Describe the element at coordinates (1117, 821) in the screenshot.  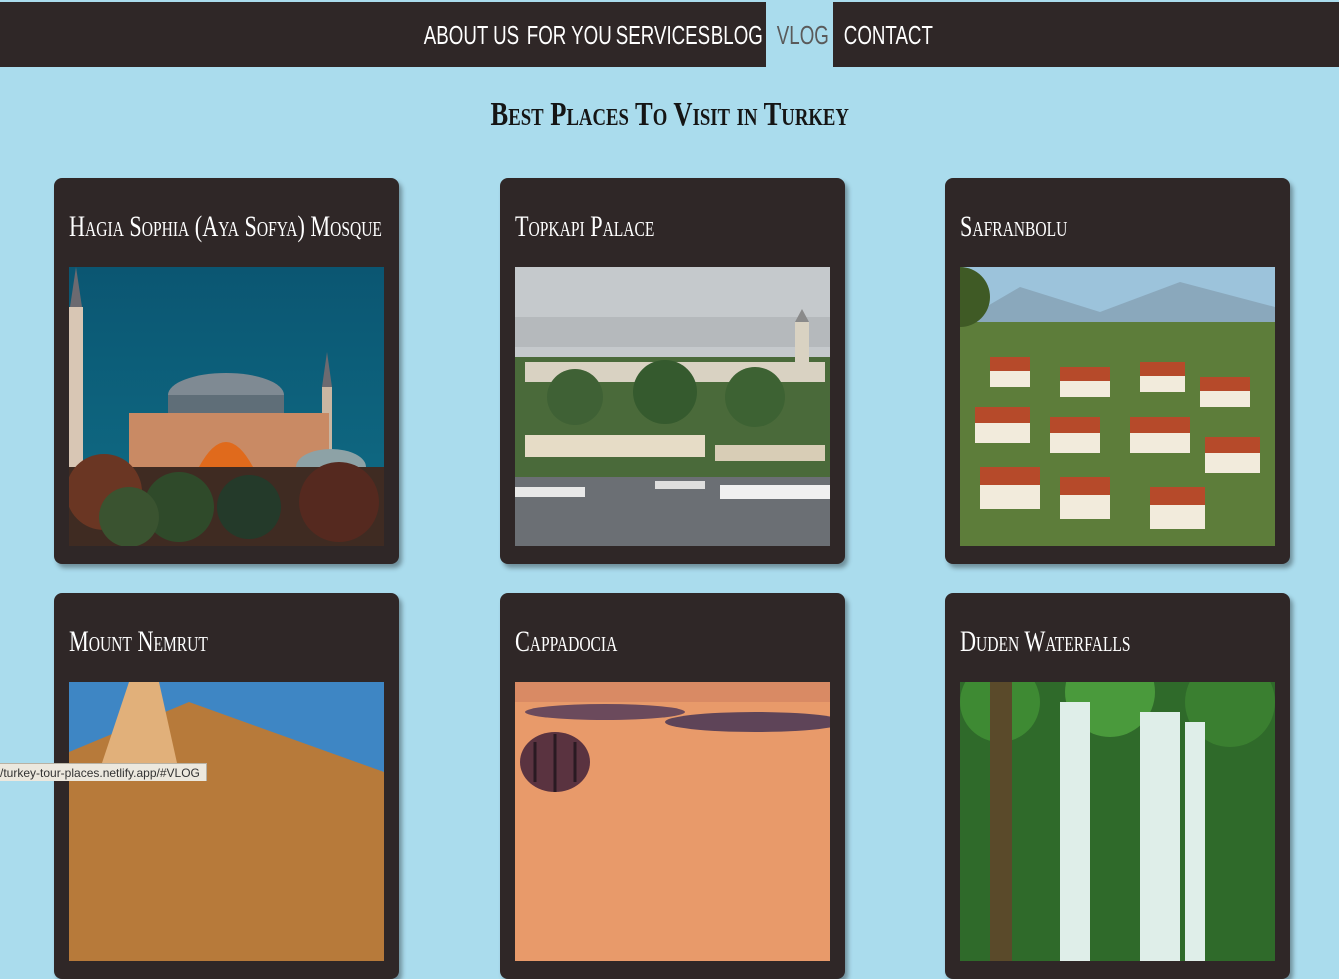
I see `duden-waterfalls-photo` at that location.